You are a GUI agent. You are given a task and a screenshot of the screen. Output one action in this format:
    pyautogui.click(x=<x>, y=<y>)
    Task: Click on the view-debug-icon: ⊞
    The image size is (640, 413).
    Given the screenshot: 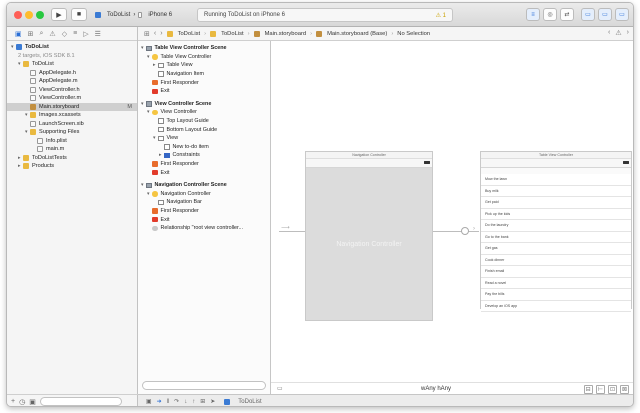 What is the action you would take?
    pyautogui.click(x=202, y=401)
    